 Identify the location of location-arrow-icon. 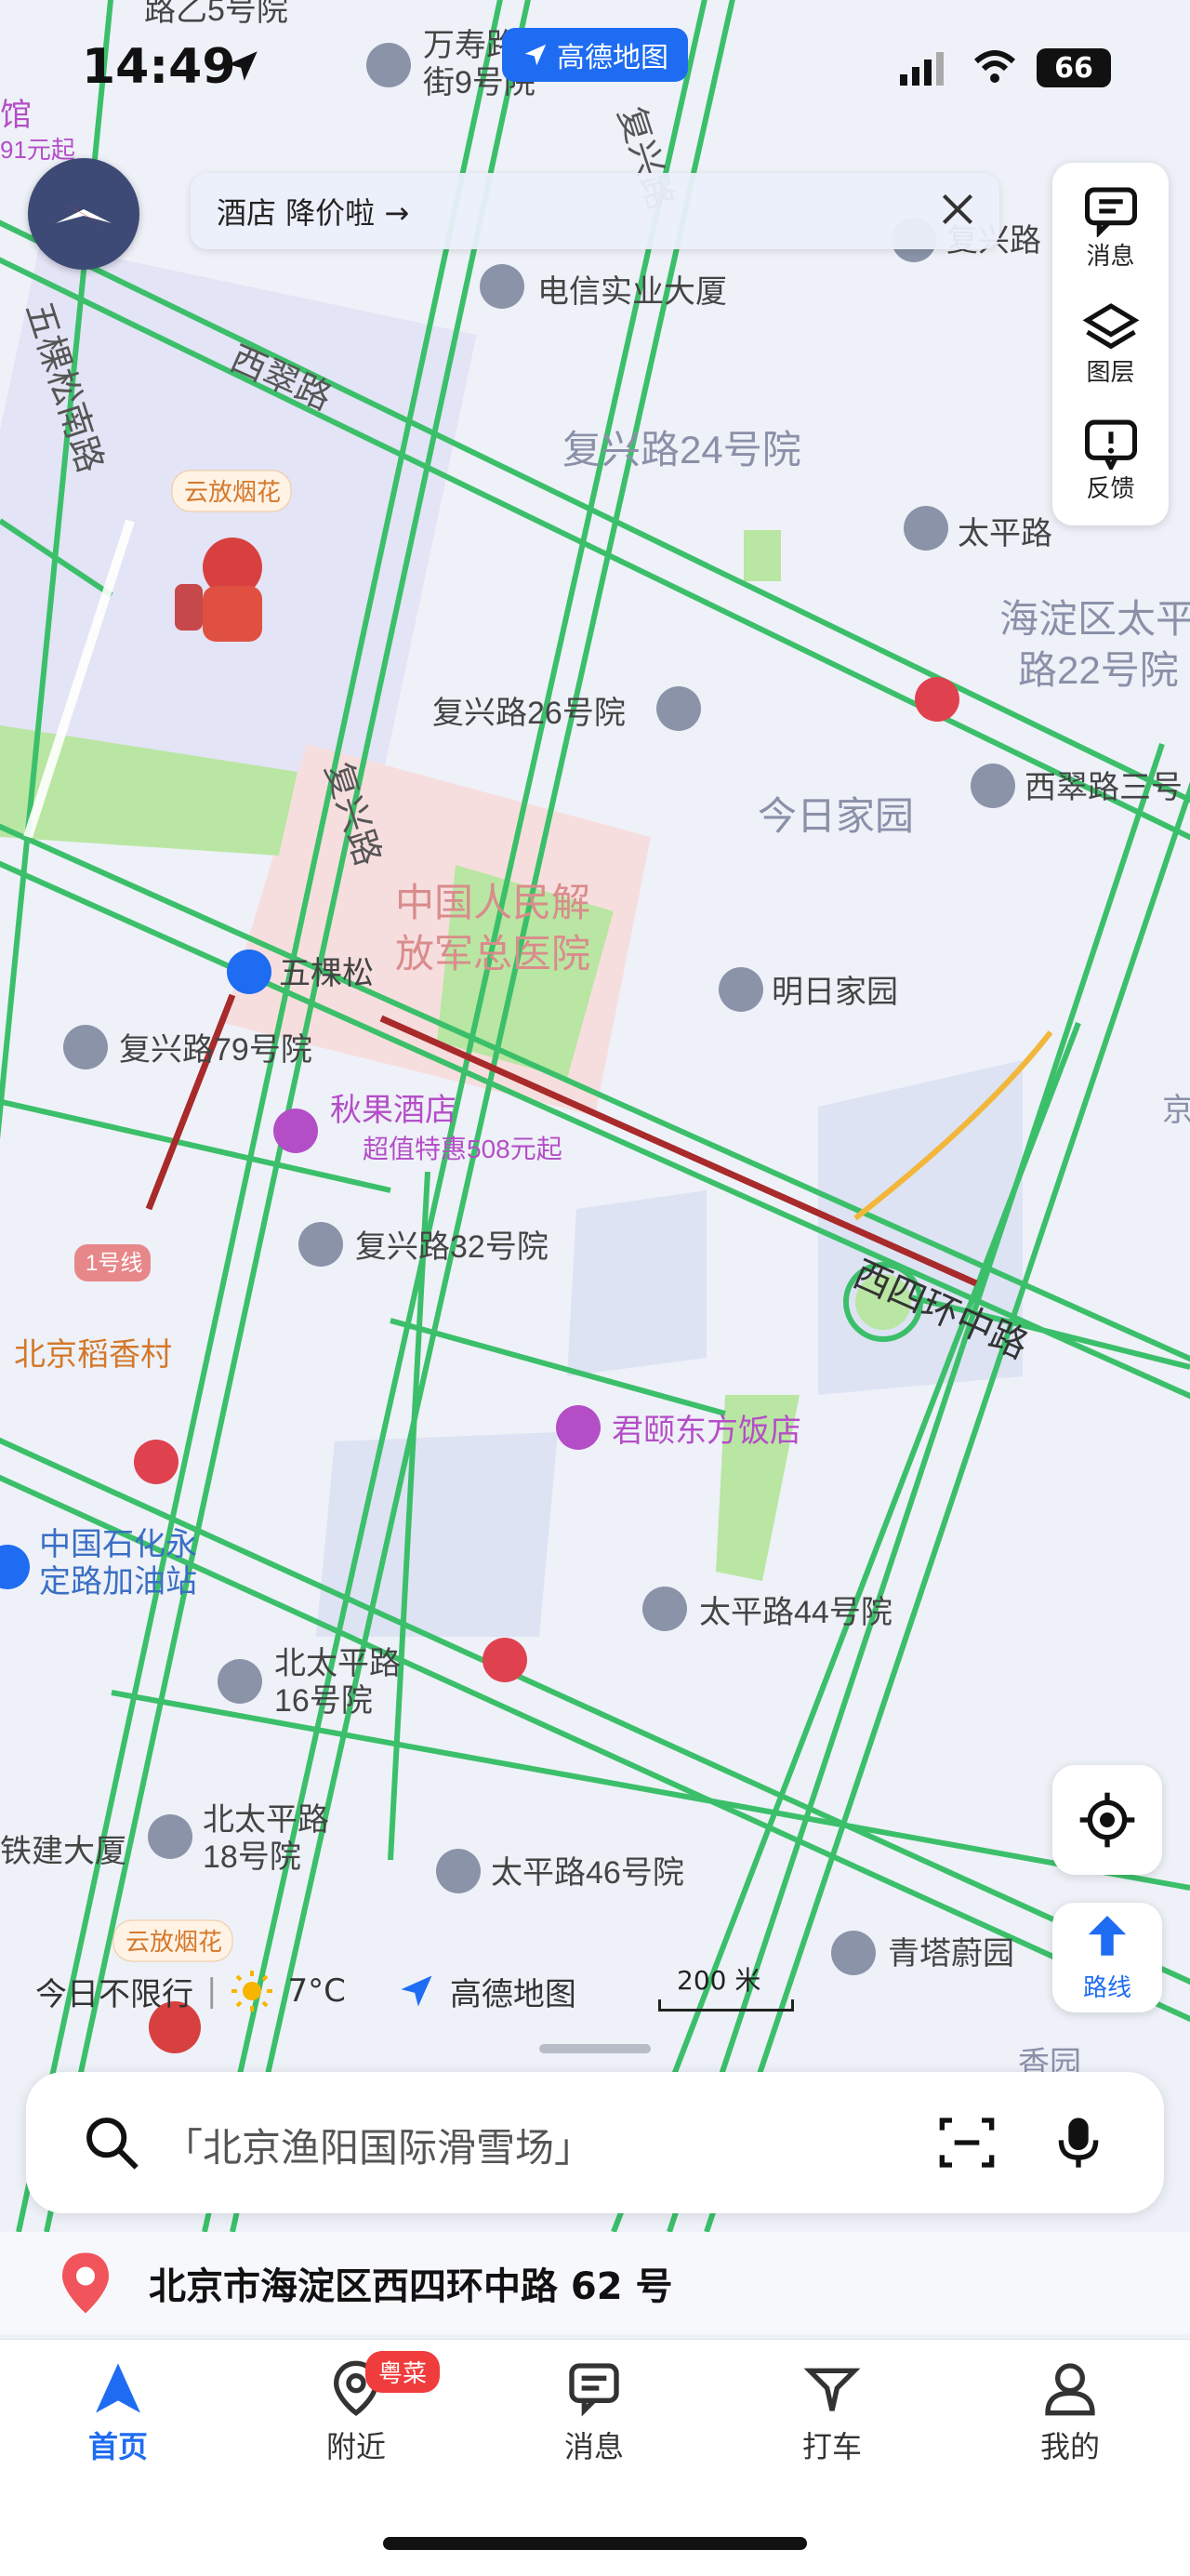
(243, 66).